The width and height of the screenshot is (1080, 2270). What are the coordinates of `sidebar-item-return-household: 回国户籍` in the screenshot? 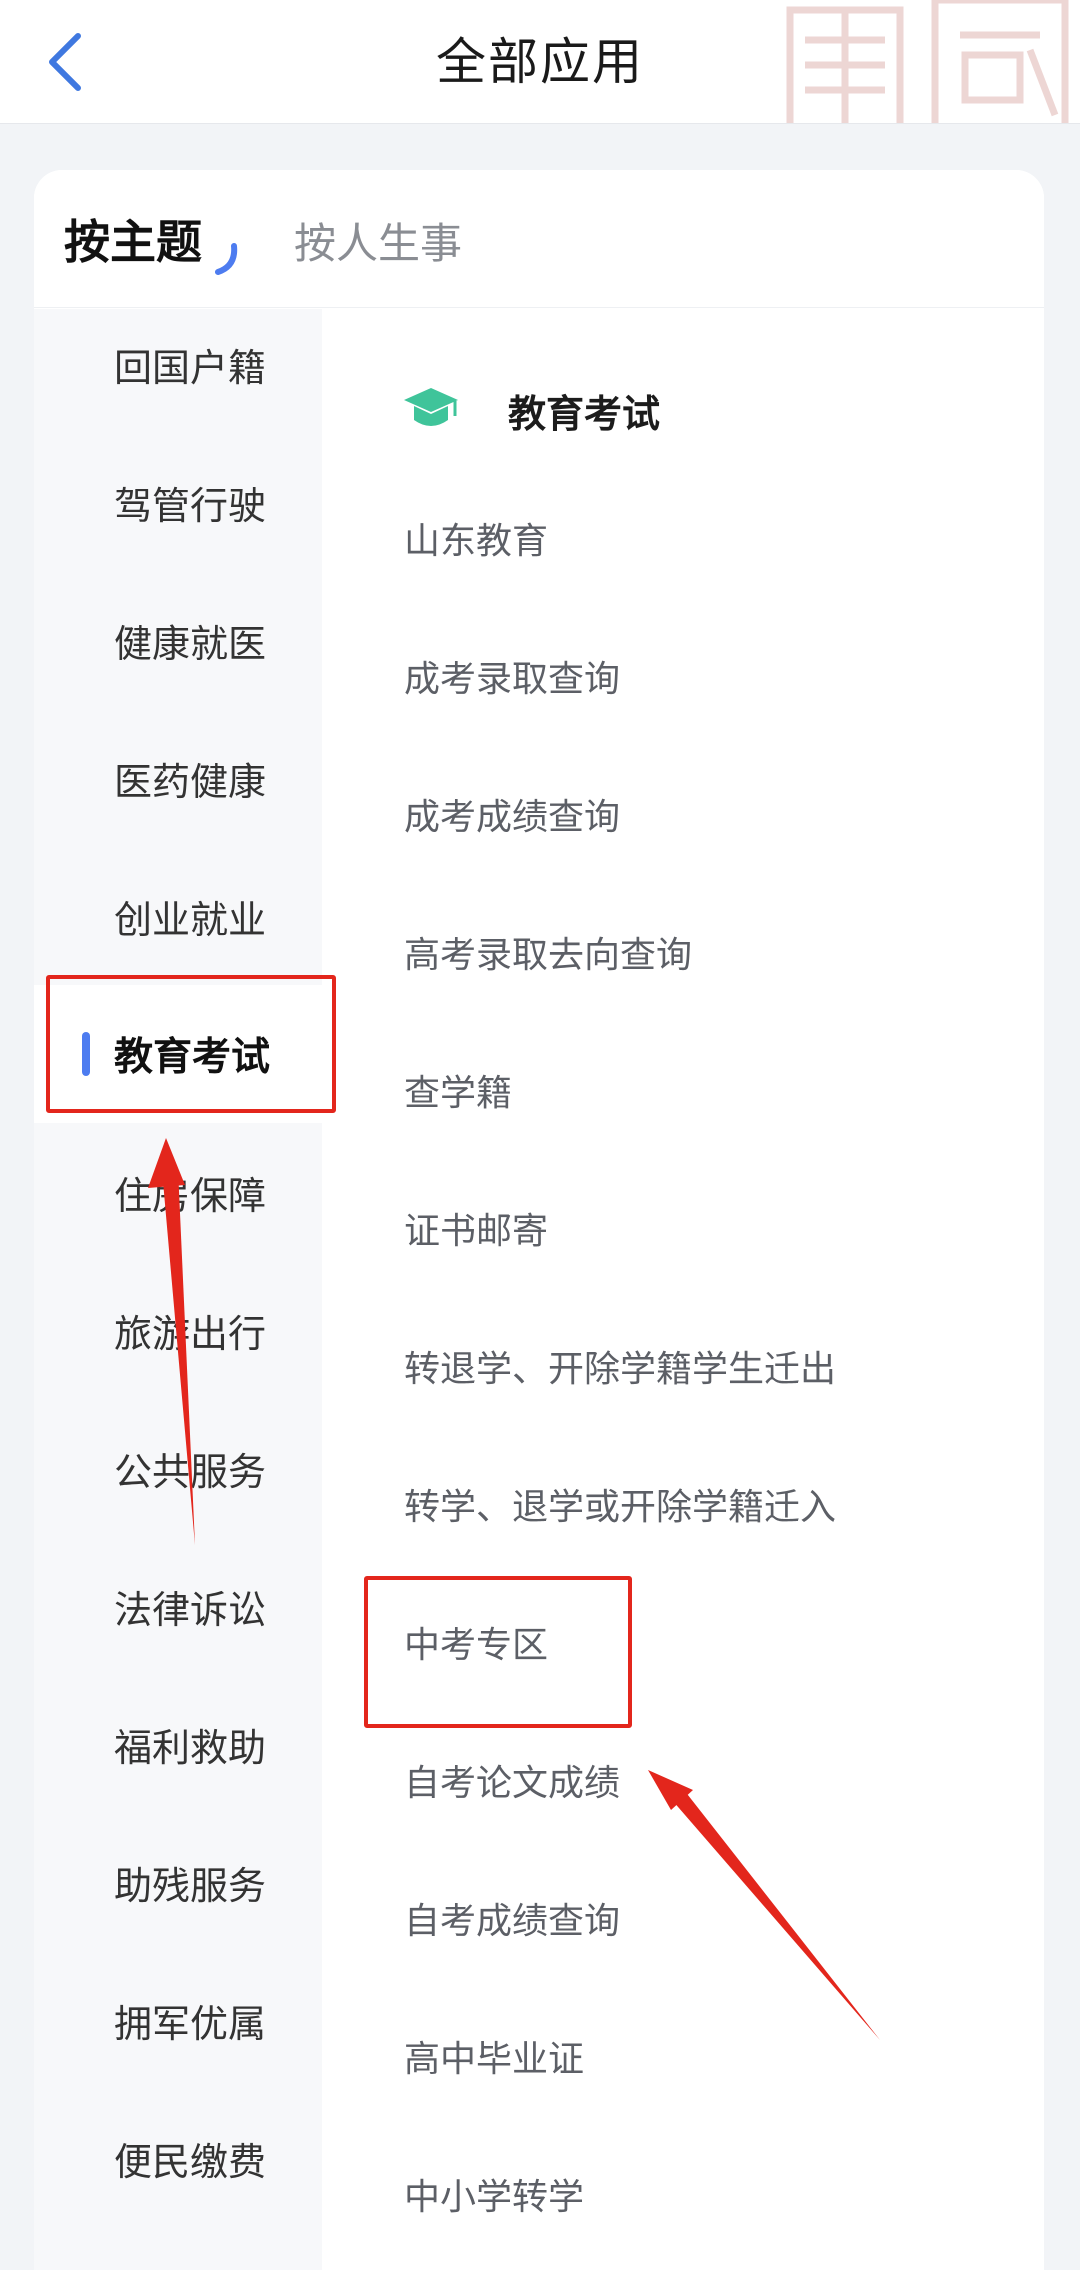 It's located at (178, 364).